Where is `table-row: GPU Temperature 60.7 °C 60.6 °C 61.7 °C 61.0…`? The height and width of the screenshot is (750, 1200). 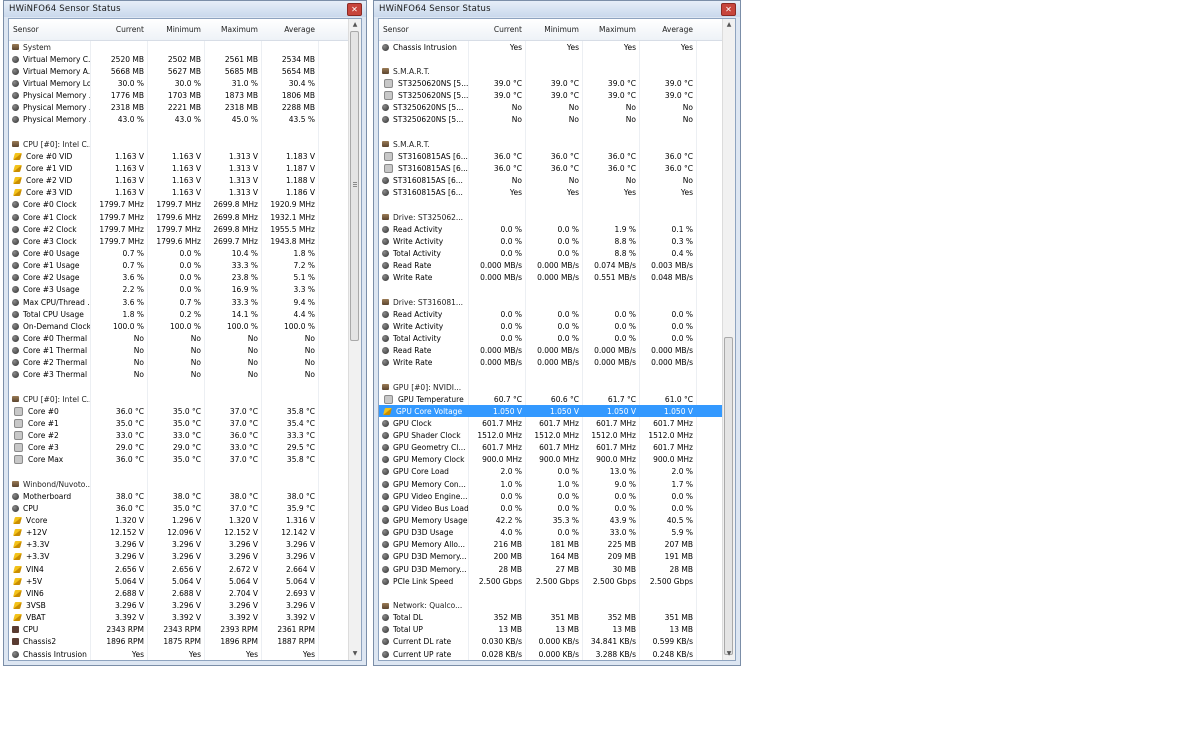
table-row: GPU Temperature 60.7 °C 60.6 °C 61.7 °C 61.0… is located at coordinates (550, 399).